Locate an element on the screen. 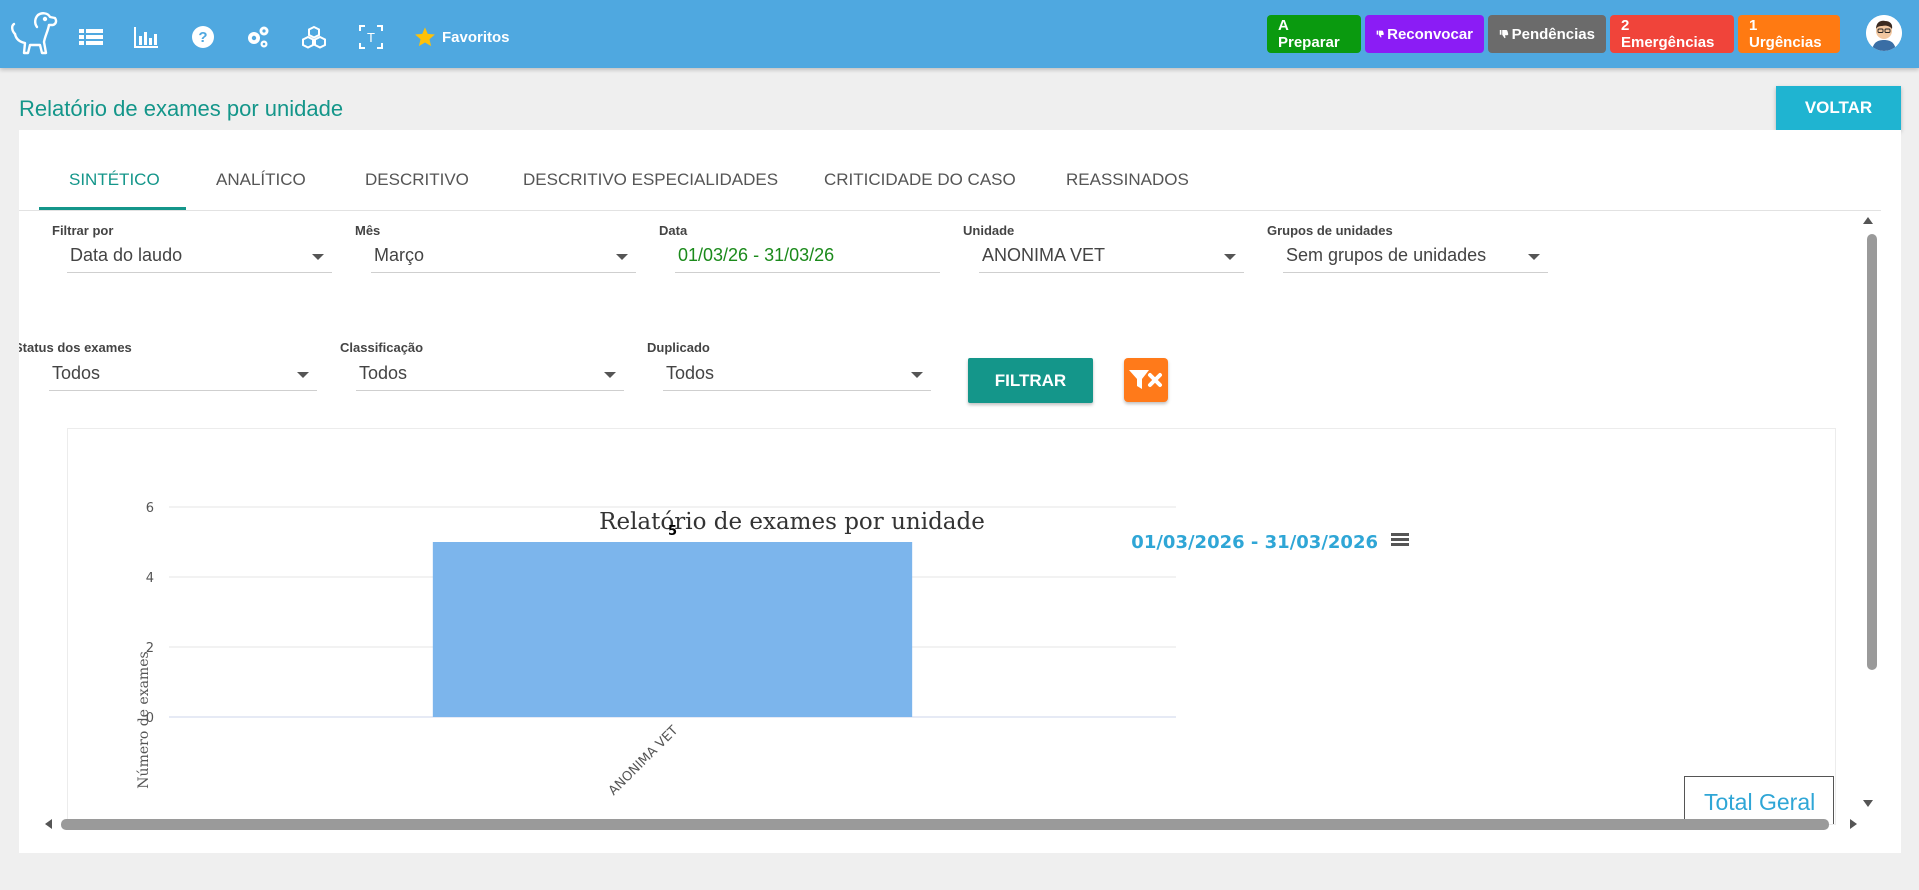 The height and width of the screenshot is (890, 1919). gears-icon is located at coordinates (258, 37).